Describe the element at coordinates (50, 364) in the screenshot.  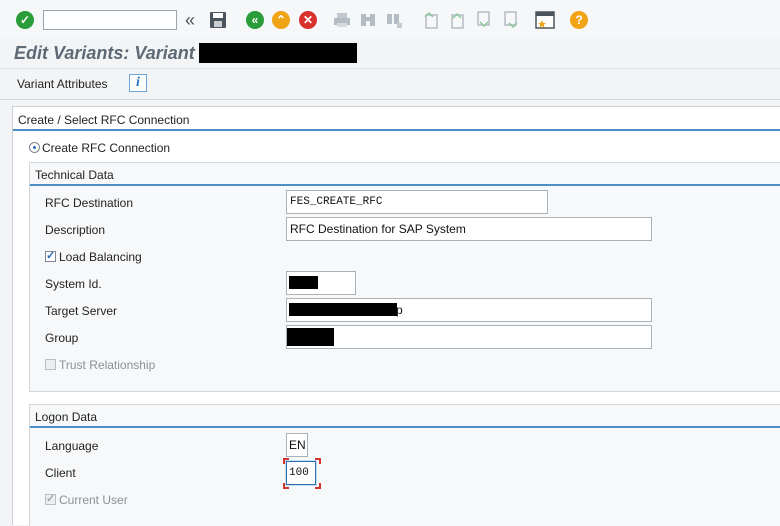
I see `trust-relationship-checkbox` at that location.